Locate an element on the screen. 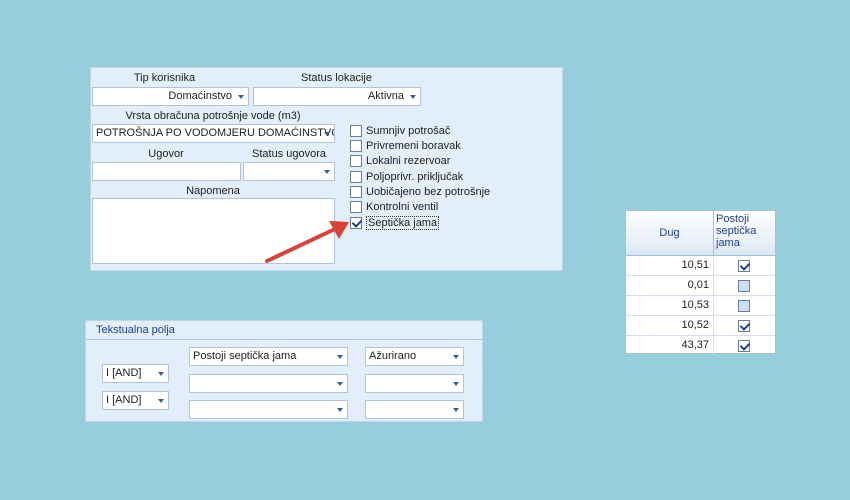 This screenshot has height=500, width=850. value-select-1: Ažurirano is located at coordinates (414, 356).